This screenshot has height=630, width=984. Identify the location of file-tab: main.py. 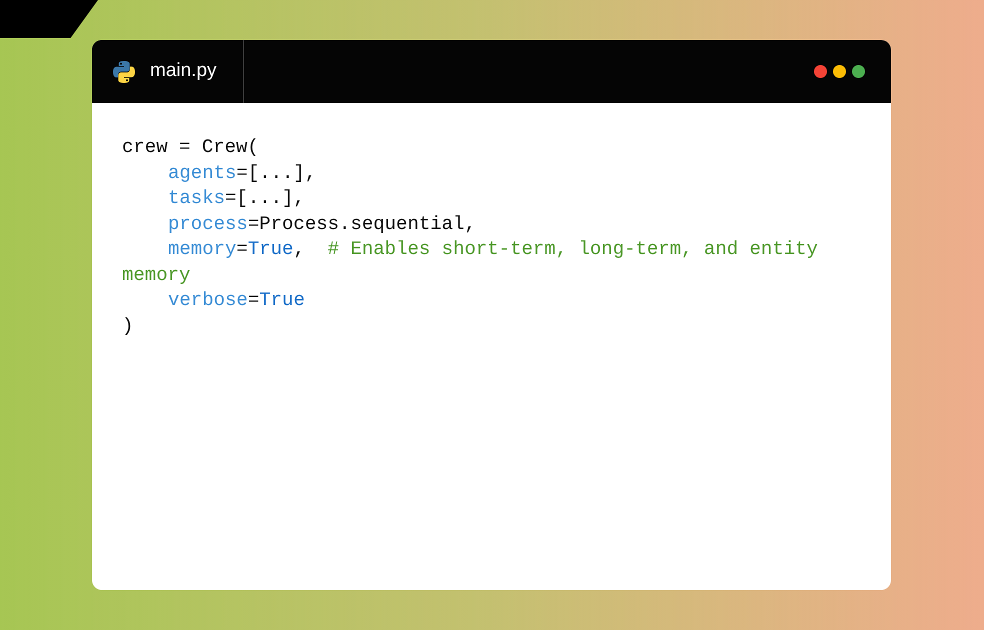
(168, 71).